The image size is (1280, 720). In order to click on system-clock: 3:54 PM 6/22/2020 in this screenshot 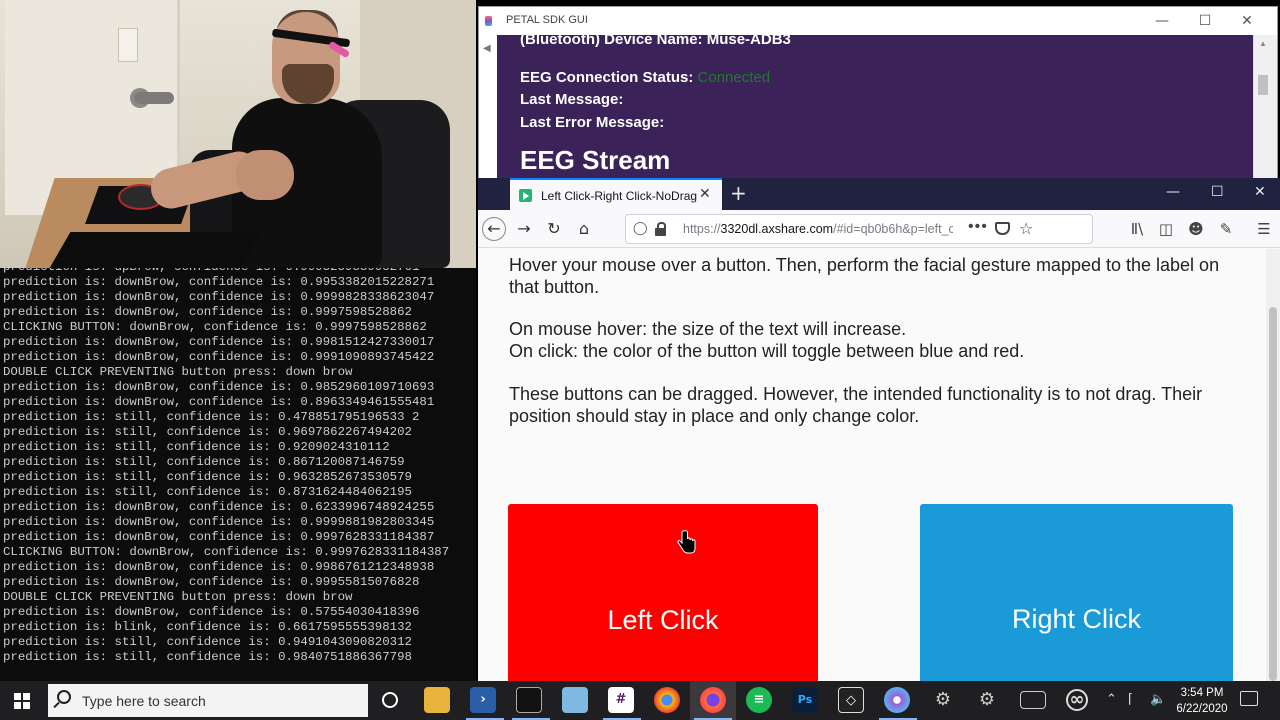, I will do `click(1202, 701)`.